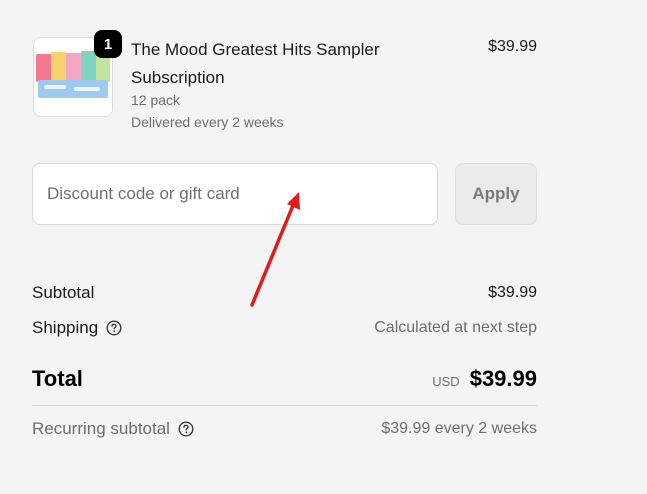 This screenshot has height=494, width=647. What do you see at coordinates (459, 428) in the screenshot?
I see `recurring-subtotal-value: $39.99 every 2 weeks` at bounding box center [459, 428].